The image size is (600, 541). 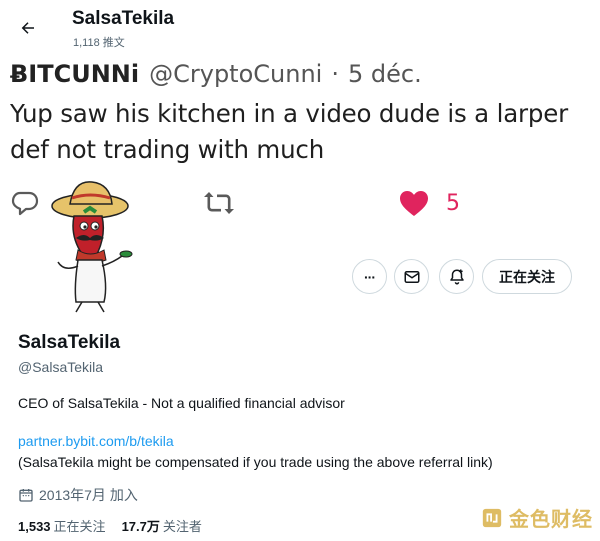 I want to click on back-arrow-icon, so click(x=27, y=28).